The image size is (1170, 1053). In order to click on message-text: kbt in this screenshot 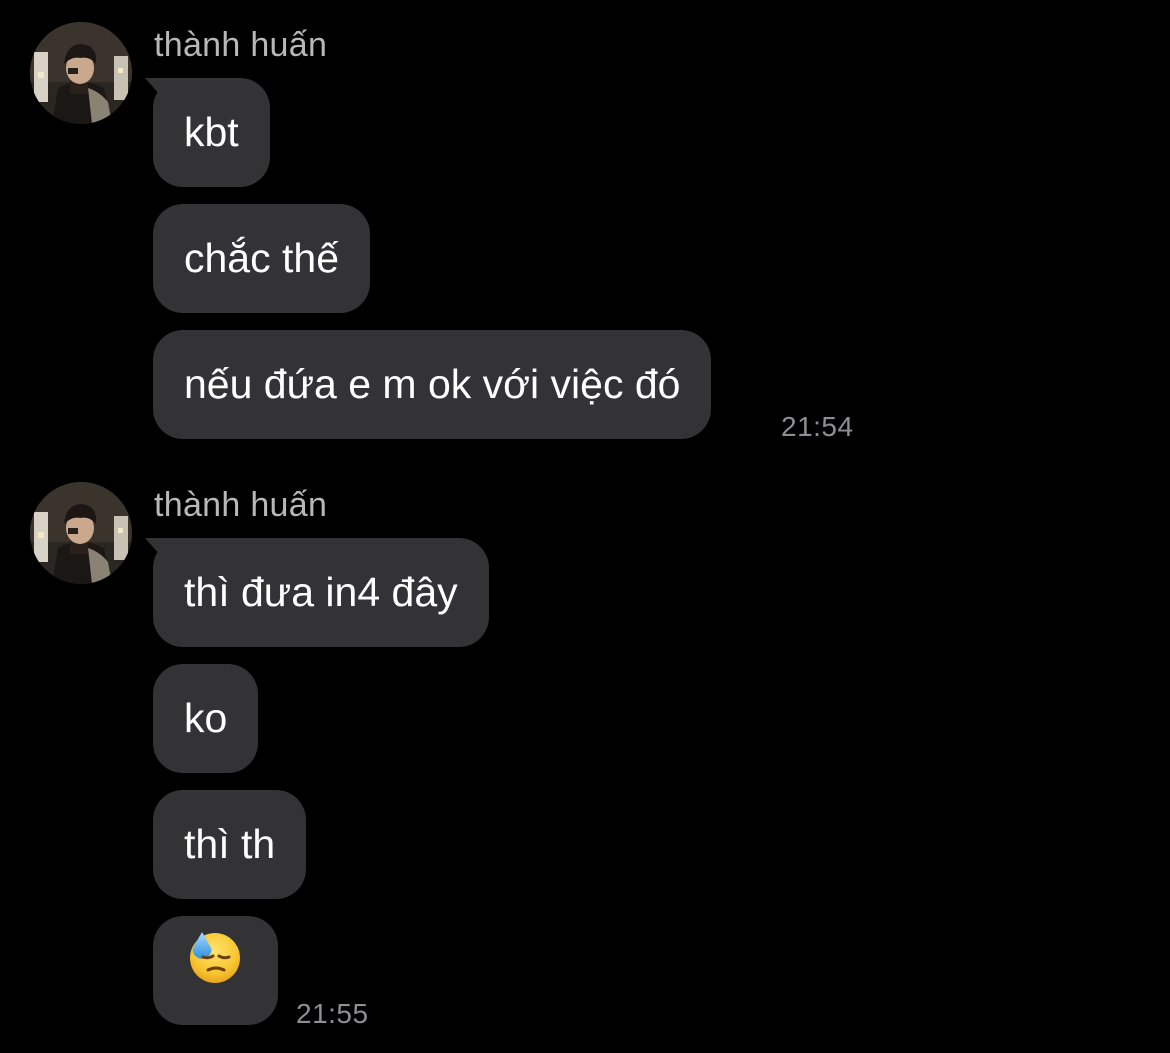, I will do `click(211, 132)`.